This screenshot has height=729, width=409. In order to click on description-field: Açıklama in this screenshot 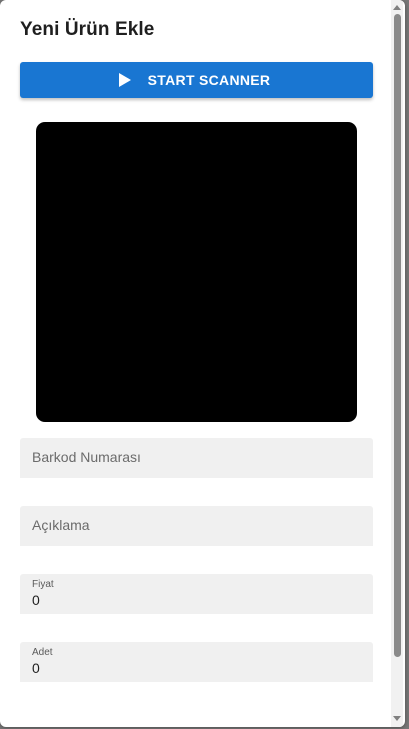, I will do `click(196, 526)`.